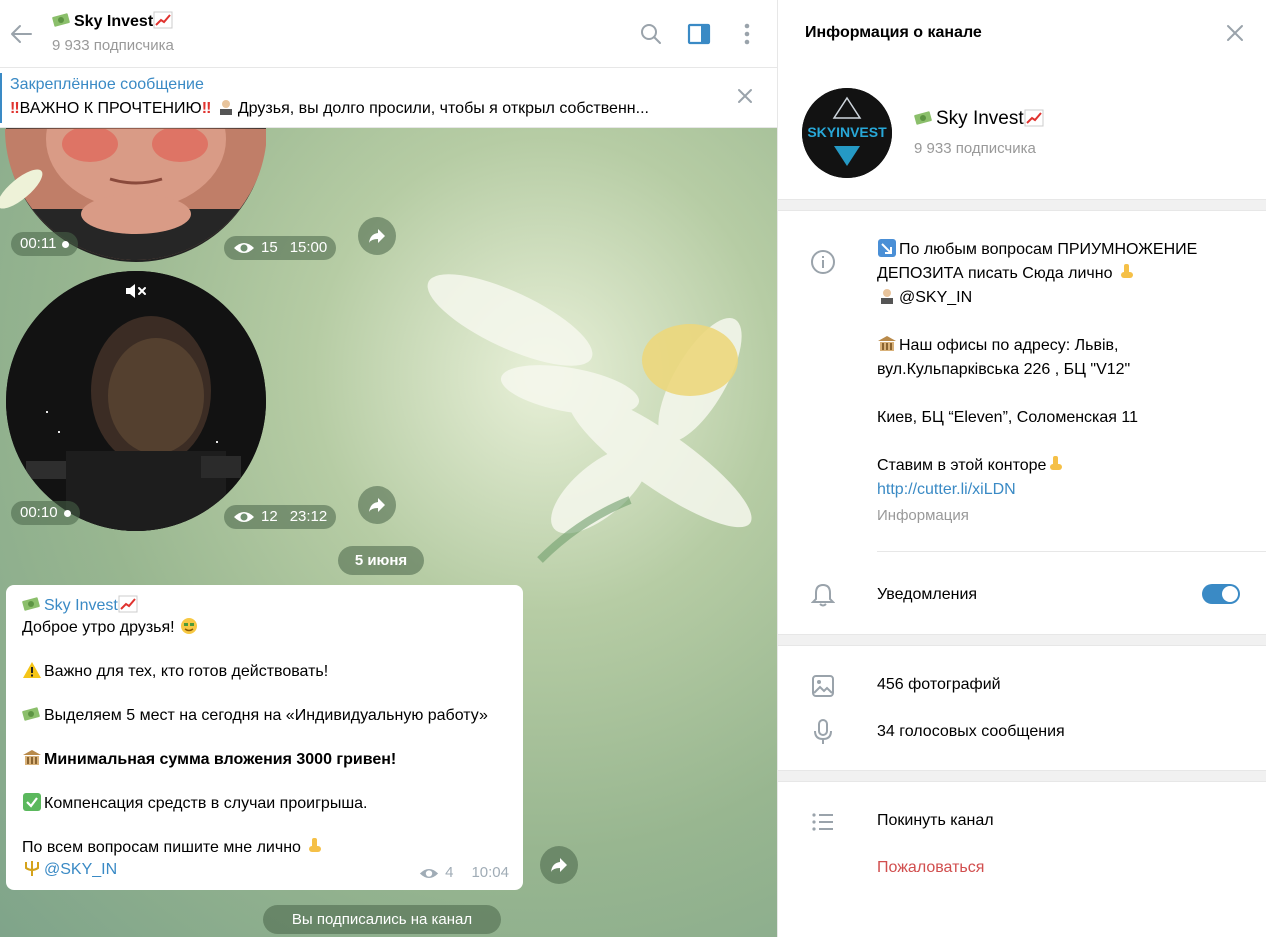  I want to click on post-author: Sky Invest, so click(264, 606).